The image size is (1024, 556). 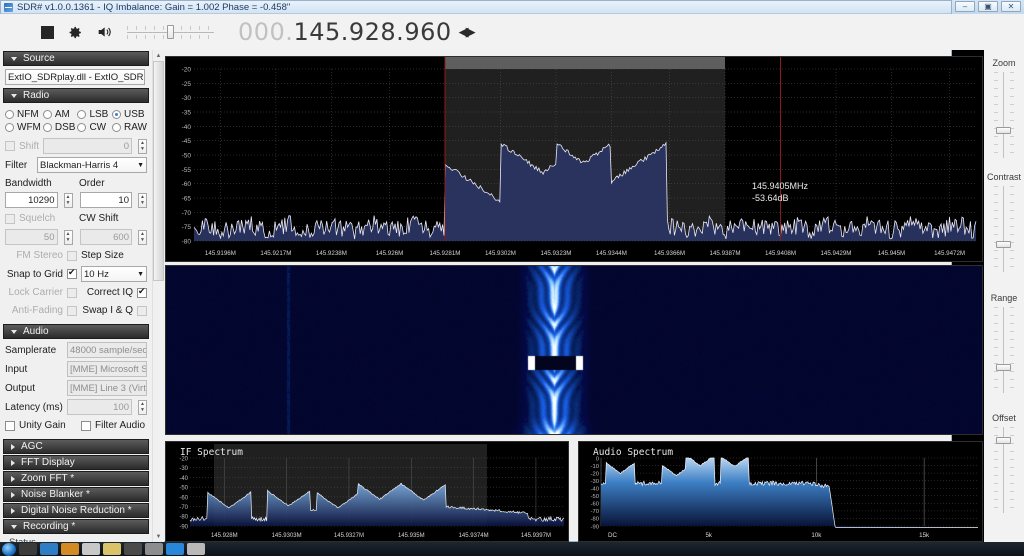 What do you see at coordinates (105, 237) in the screenshot?
I see `cw-shift-value: 600` at bounding box center [105, 237].